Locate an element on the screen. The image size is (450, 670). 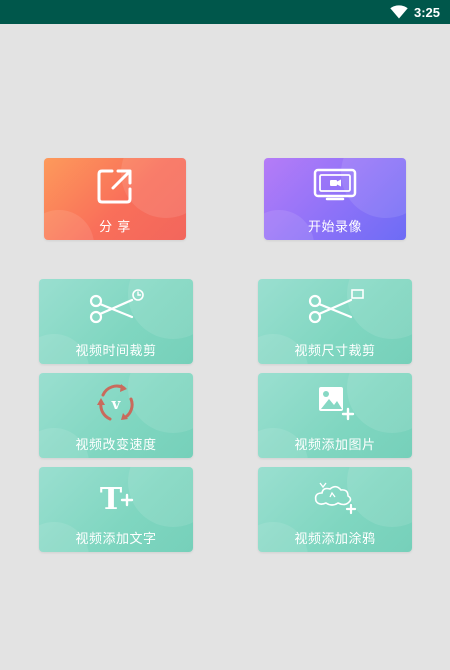
video-size-crop-label: 视频尺寸裁剪 is located at coordinates (335, 351).